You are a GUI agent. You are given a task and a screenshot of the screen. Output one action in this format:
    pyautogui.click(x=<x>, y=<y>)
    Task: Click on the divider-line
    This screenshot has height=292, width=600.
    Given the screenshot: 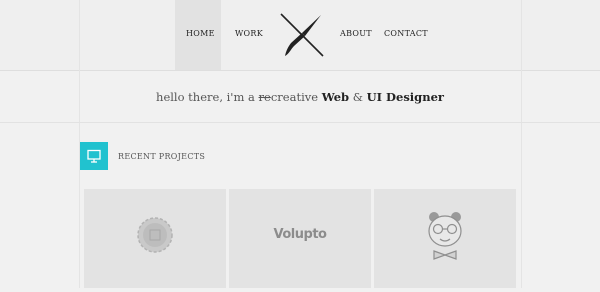 What is the action you would take?
    pyautogui.click(x=300, y=122)
    